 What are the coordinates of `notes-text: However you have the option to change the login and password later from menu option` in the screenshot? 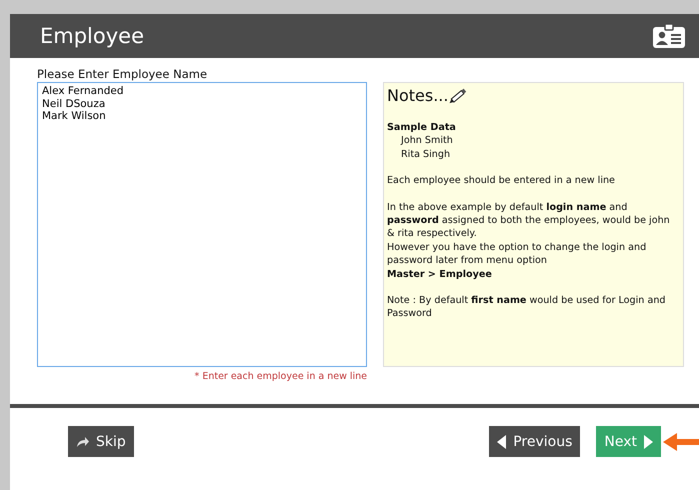 It's located at (517, 254).